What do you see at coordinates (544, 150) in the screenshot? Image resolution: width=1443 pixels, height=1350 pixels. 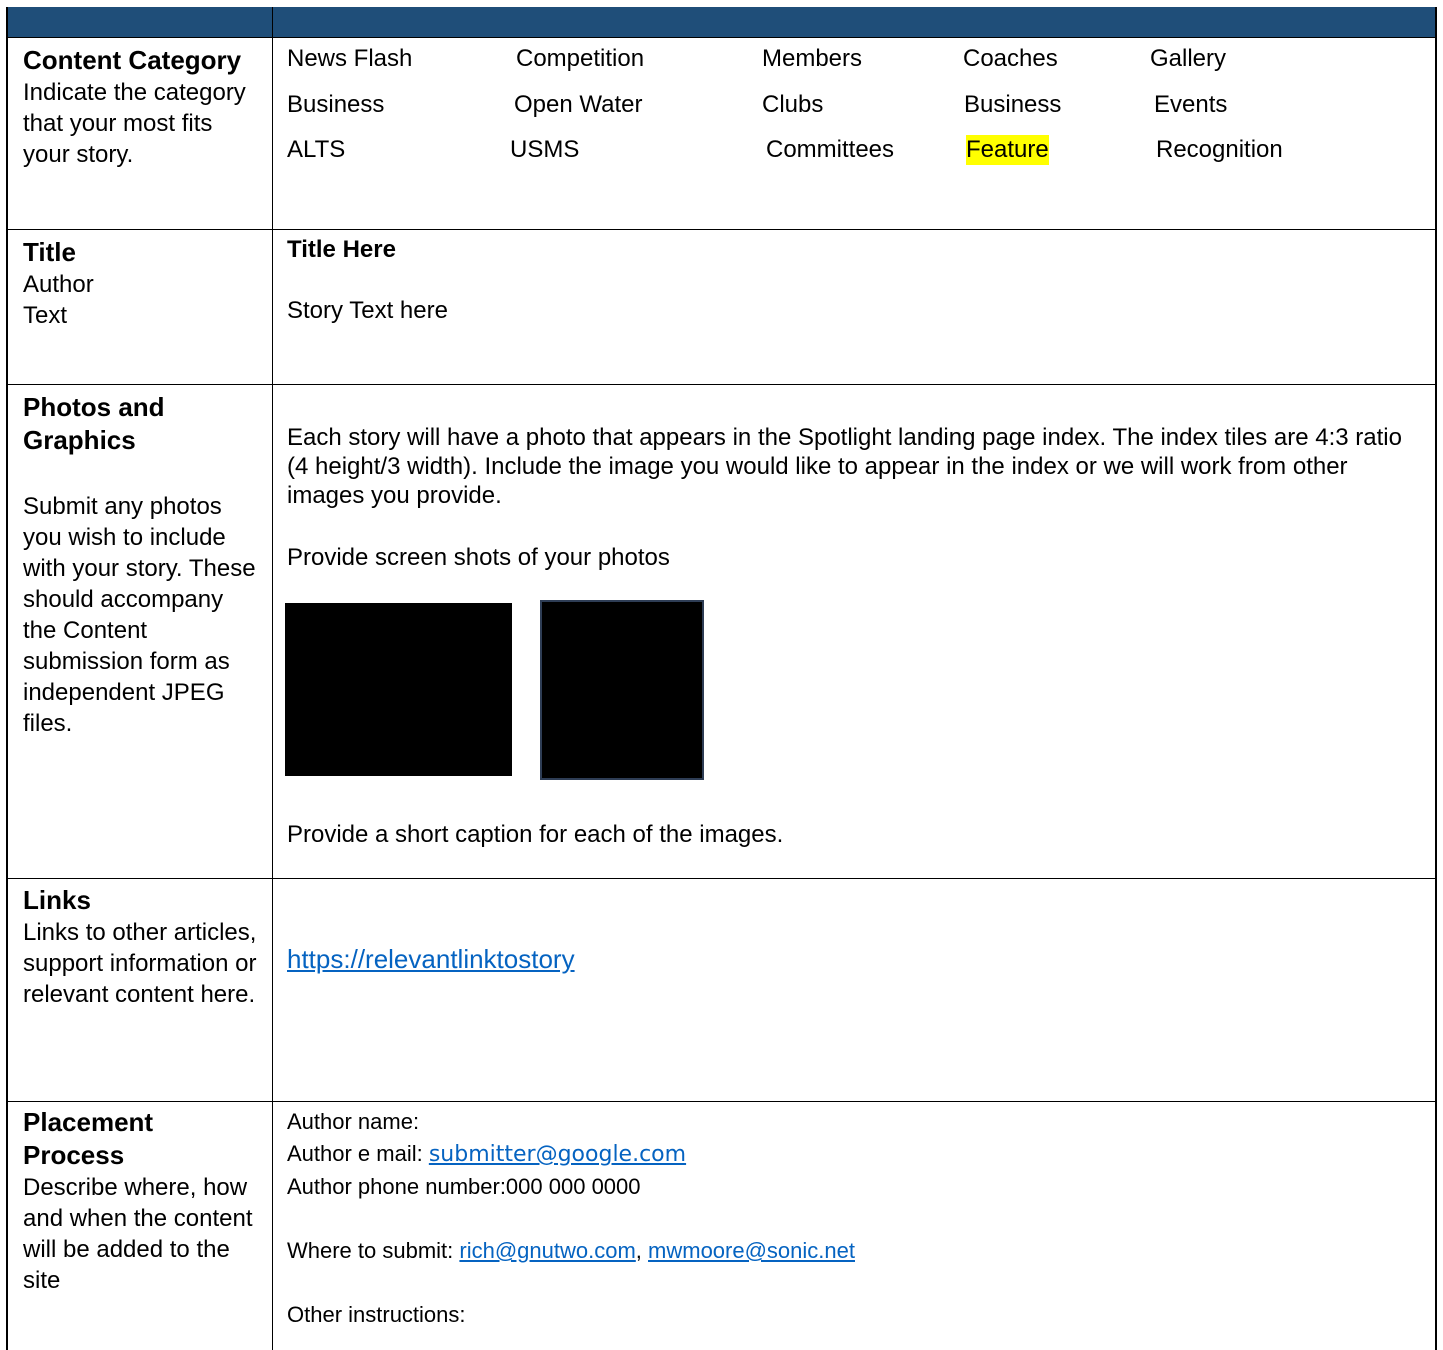 I see `category-usms: USMS` at bounding box center [544, 150].